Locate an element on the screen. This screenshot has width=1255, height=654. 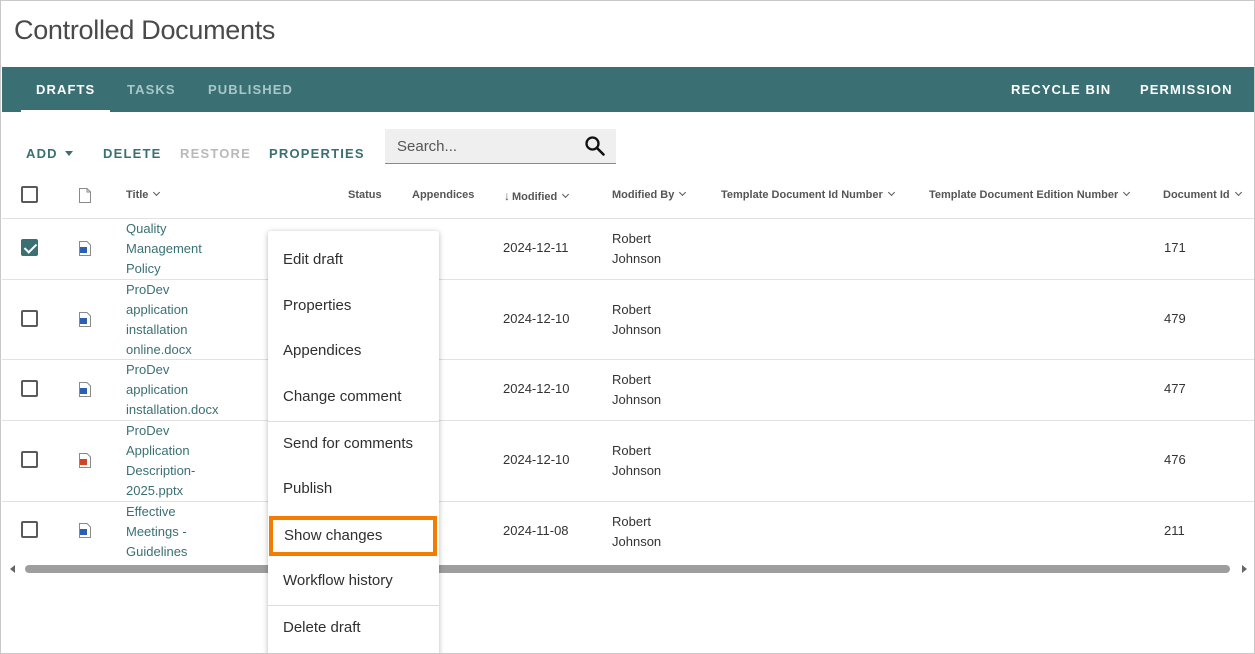
menu-item-delete-draft: Delete draft is located at coordinates (353, 628).